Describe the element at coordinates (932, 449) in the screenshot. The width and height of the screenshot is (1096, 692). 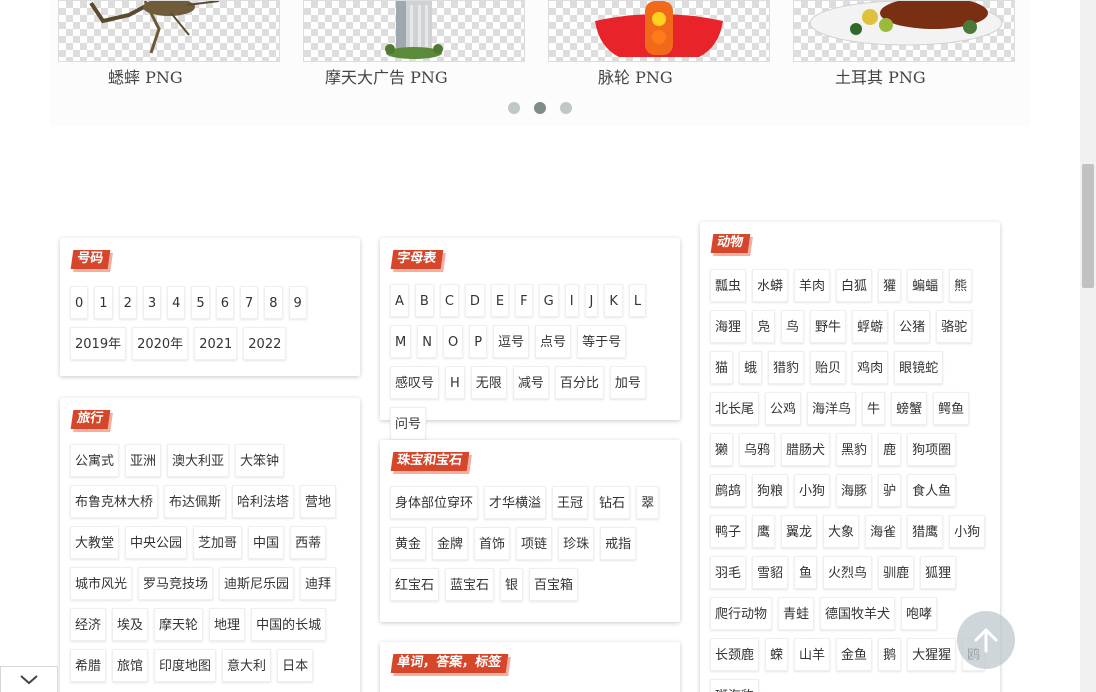
I see `tag-link: 狗项圈` at that location.